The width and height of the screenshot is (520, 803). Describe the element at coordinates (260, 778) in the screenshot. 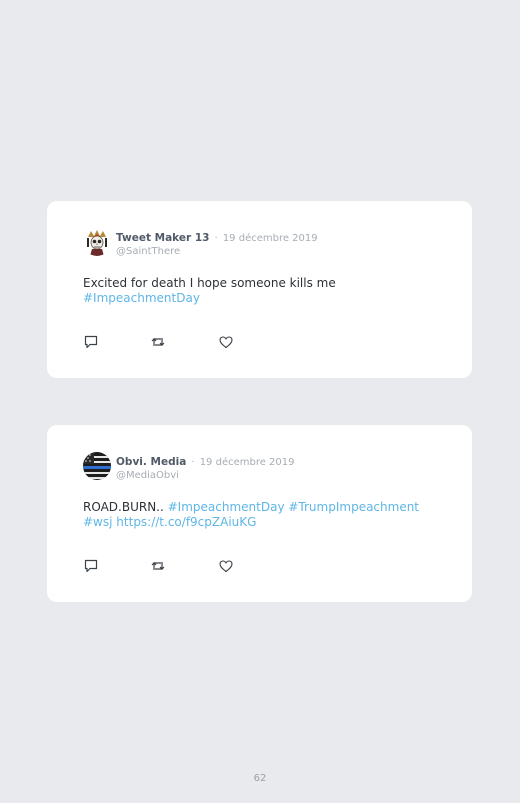

I see `page-number: 62` at that location.